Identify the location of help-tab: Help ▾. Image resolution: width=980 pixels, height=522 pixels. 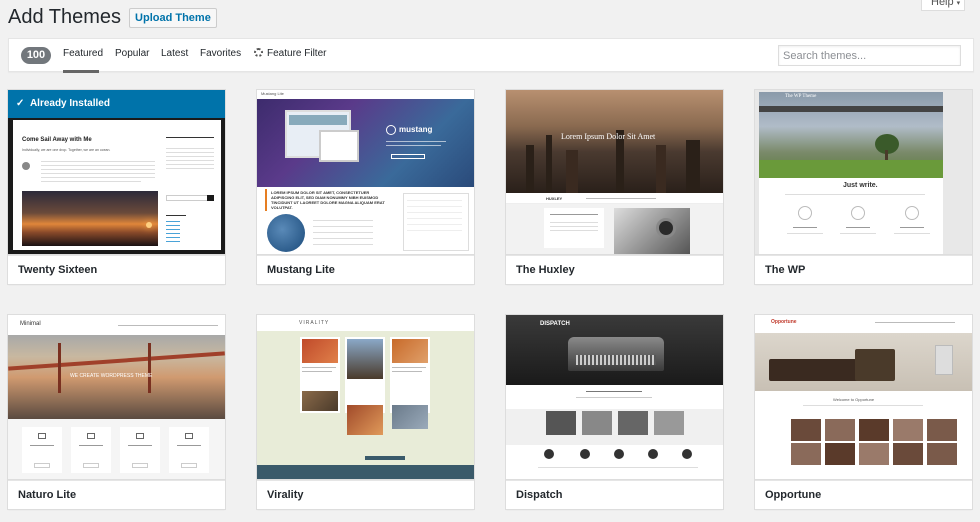
(943, 5).